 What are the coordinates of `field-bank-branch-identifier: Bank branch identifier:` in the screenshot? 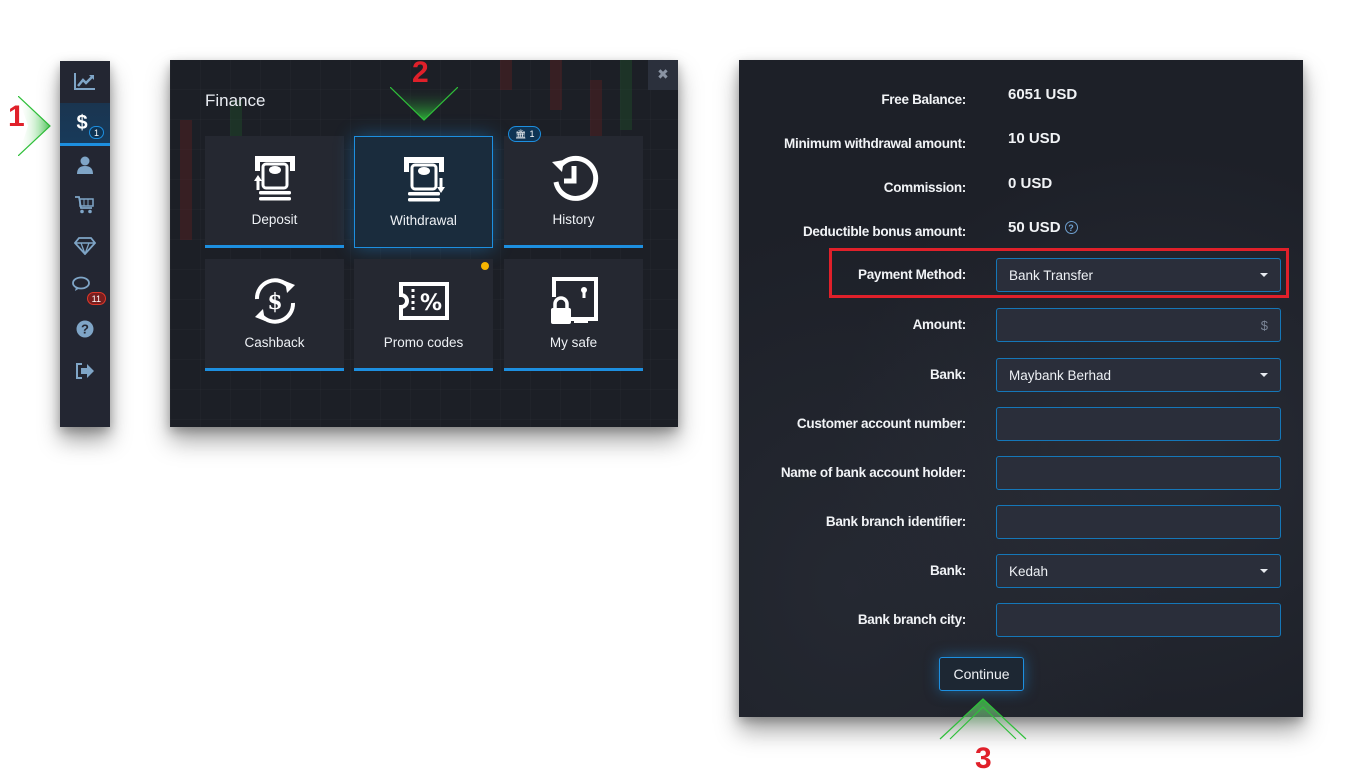 It's located at (1021, 522).